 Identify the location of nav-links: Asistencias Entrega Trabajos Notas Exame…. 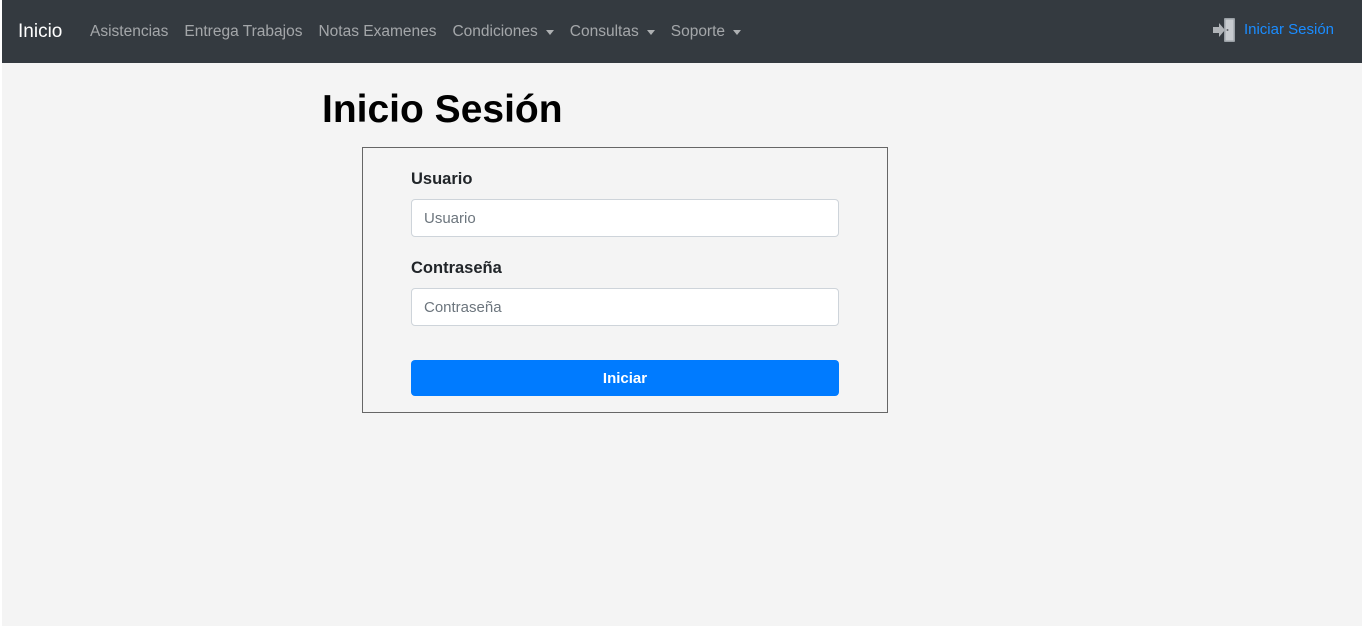
(423, 32).